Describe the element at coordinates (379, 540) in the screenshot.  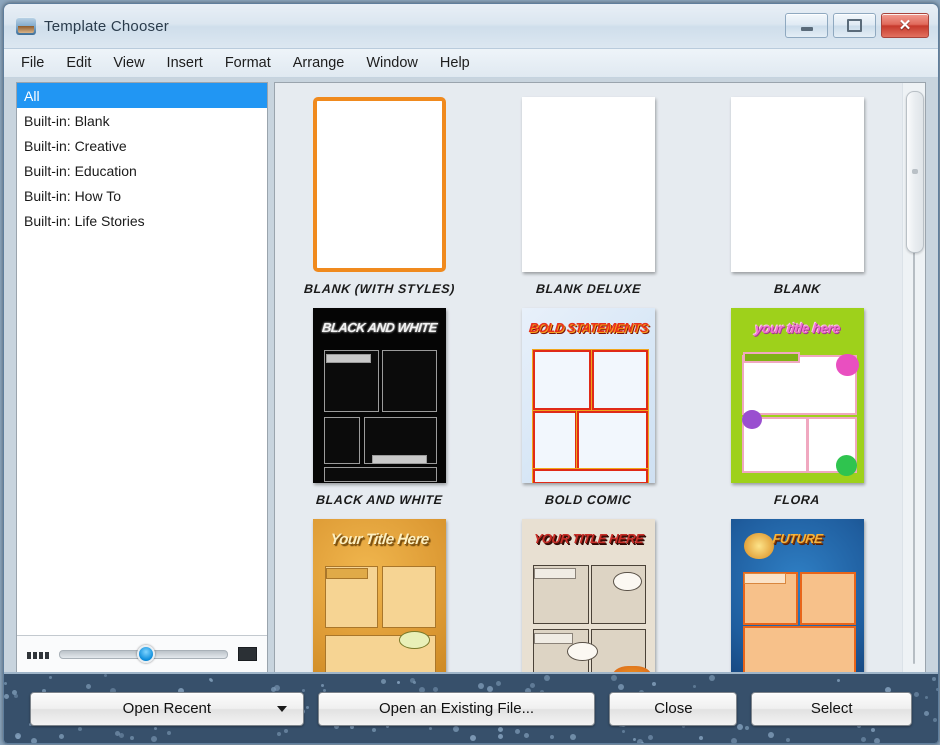
I see `template-preview-title: Your Title Here` at that location.